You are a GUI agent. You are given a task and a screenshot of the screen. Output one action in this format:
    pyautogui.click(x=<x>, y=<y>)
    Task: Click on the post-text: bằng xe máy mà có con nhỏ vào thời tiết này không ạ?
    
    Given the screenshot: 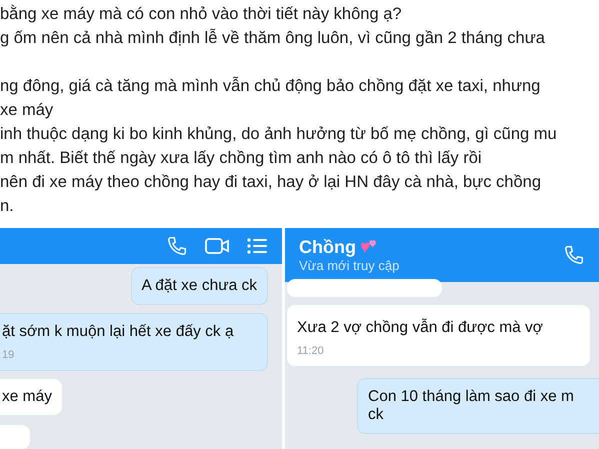 What is the action you would take?
    pyautogui.click(x=201, y=14)
    